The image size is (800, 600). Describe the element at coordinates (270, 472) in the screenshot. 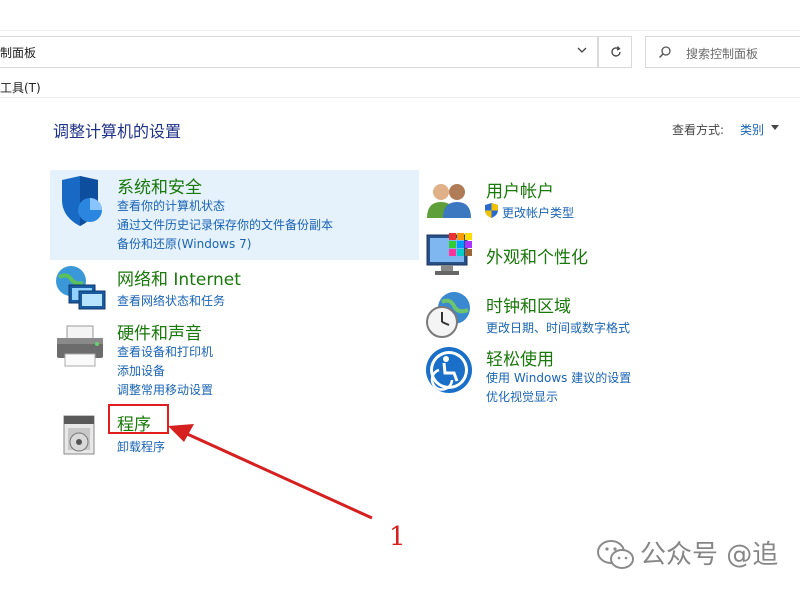

I see `annotation-arrow` at that location.